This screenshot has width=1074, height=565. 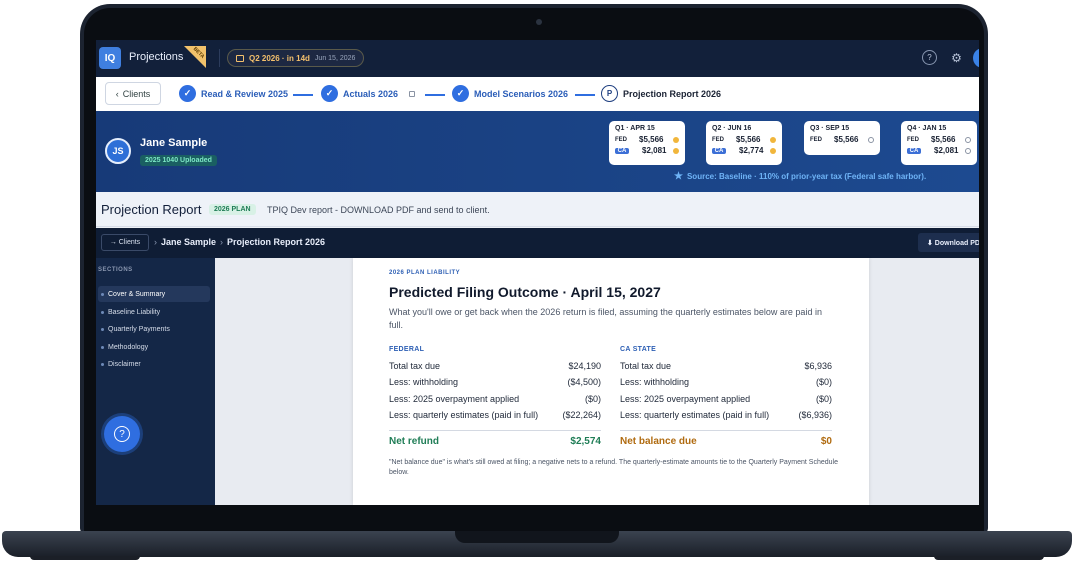 I want to click on upload-status-badge: 2025 1040 Uploaded, so click(x=178, y=160).